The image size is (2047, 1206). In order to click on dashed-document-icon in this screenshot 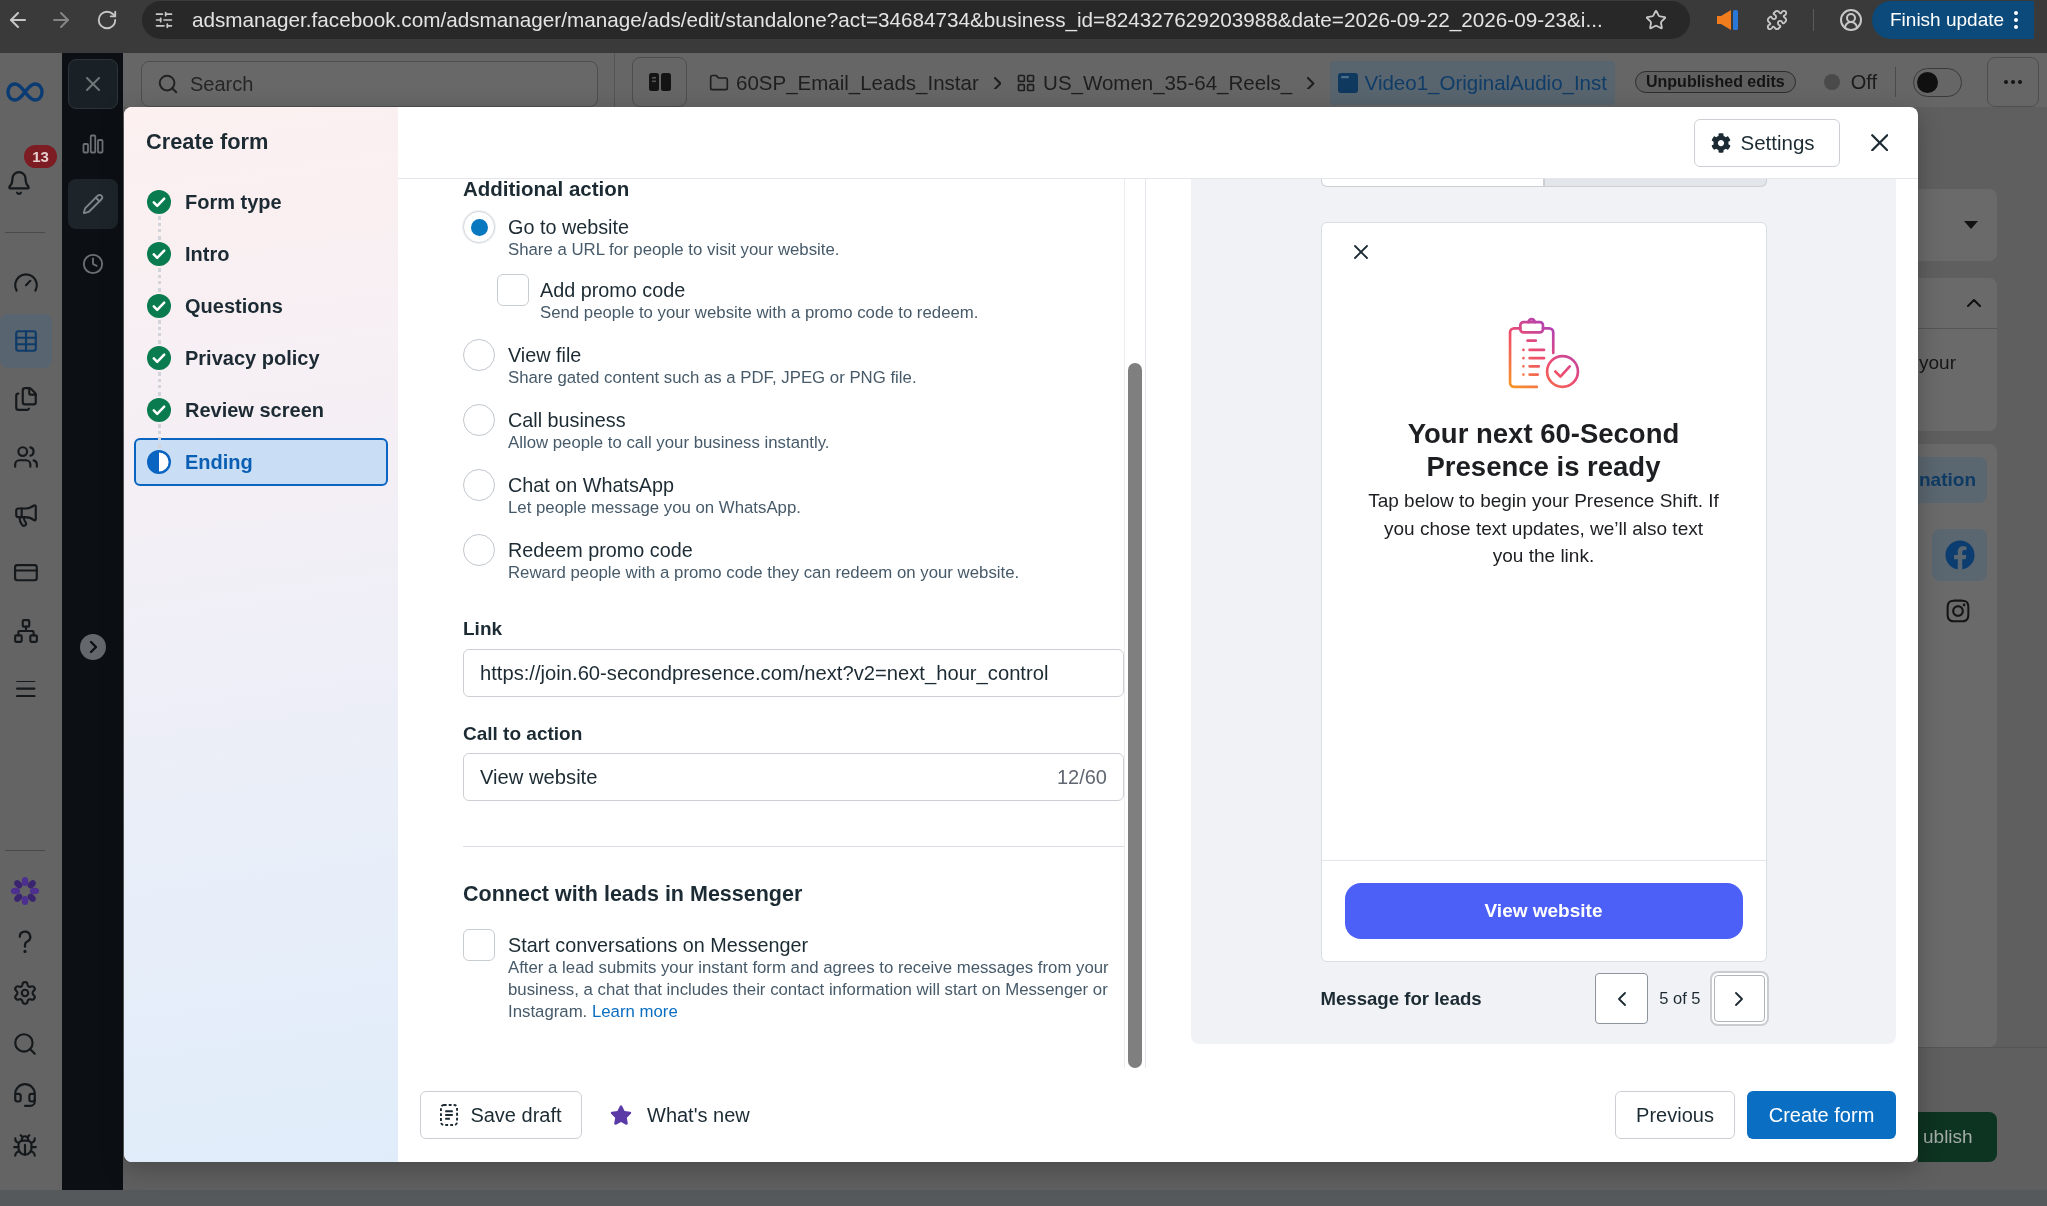, I will do `click(449, 1115)`.